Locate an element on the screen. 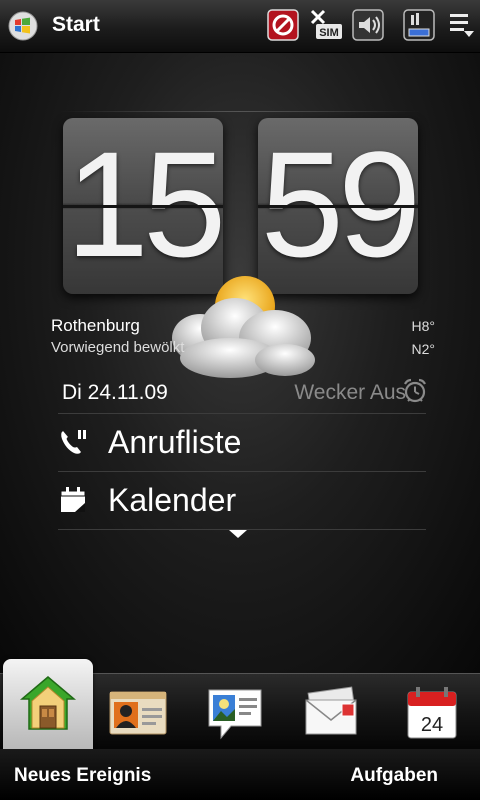 This screenshot has height=800, width=480. partly-cloudy-icon is located at coordinates (240, 331).